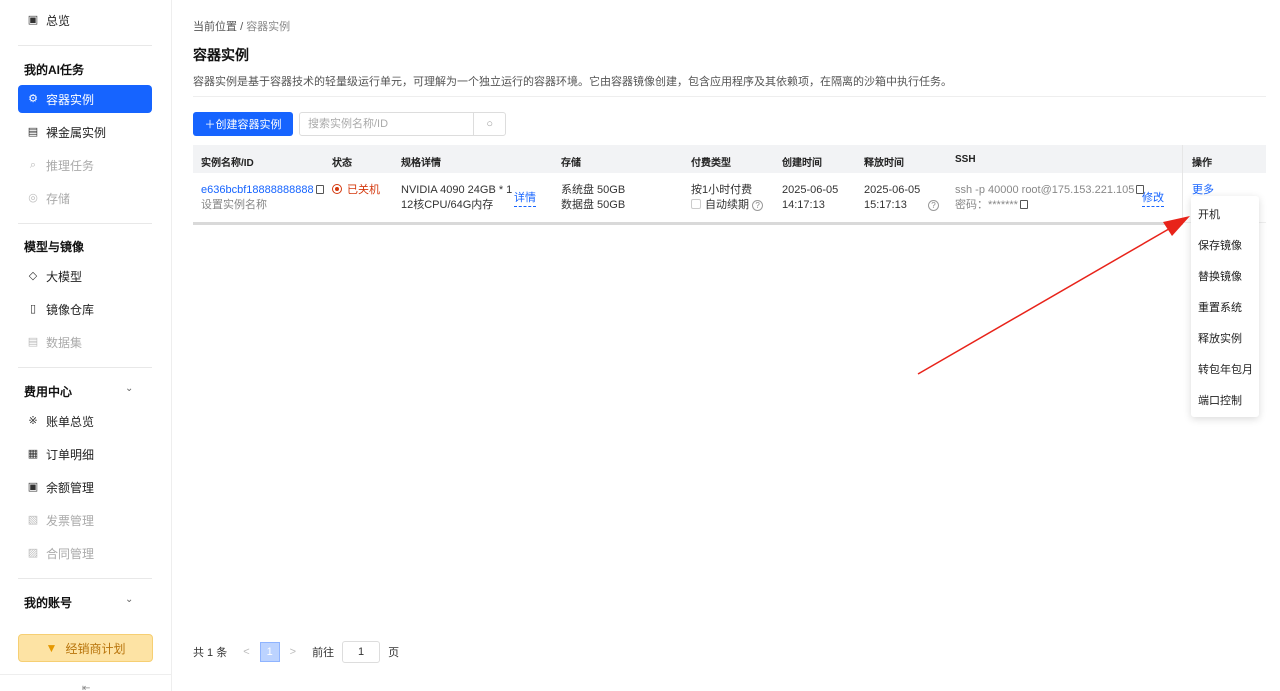 The image size is (1280, 691). Describe the element at coordinates (729, 96) in the screenshot. I see `divider` at that location.